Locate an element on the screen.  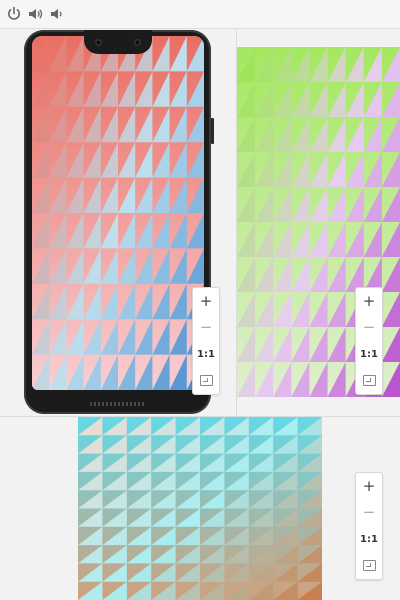
volume-down-icon is located at coordinates (57, 14).